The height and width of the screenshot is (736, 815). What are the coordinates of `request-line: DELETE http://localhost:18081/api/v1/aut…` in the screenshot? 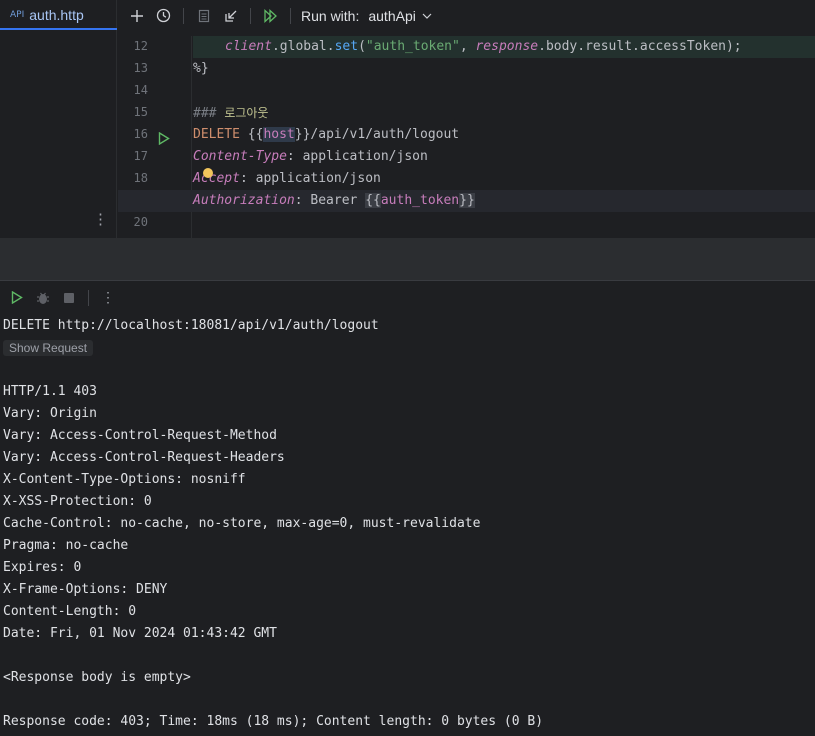 It's located at (191, 325).